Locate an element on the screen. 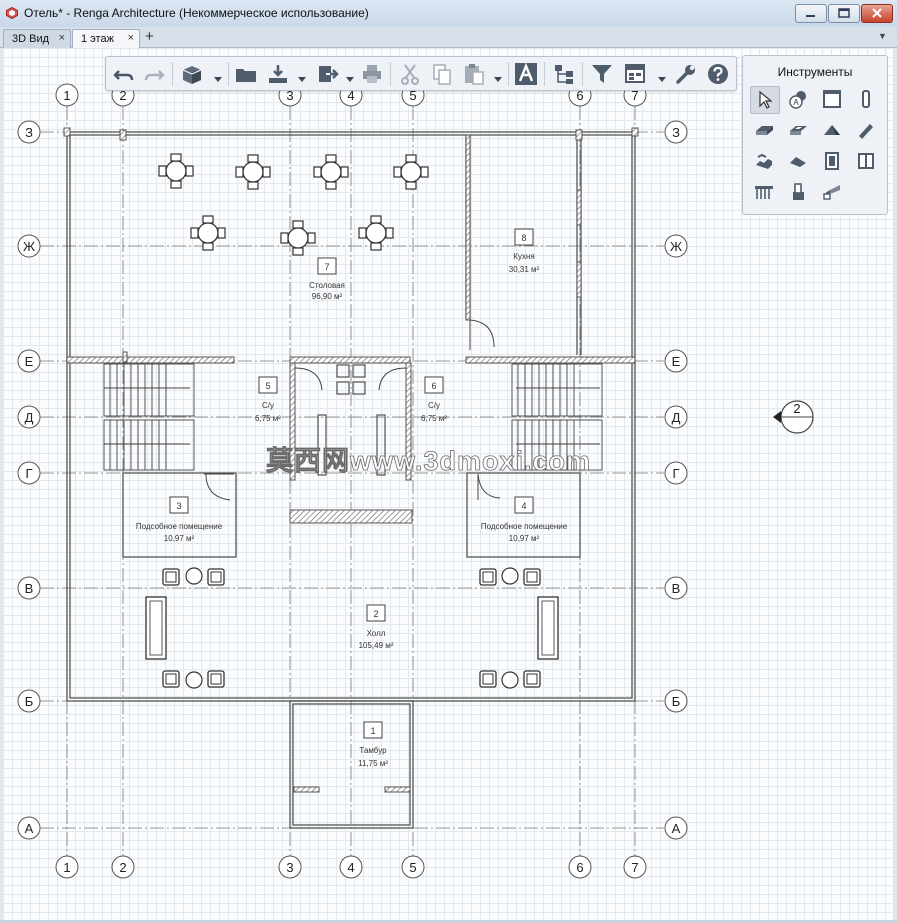 The width and height of the screenshot is (897, 923). svg-text: 30,31 м² is located at coordinates (524, 269).